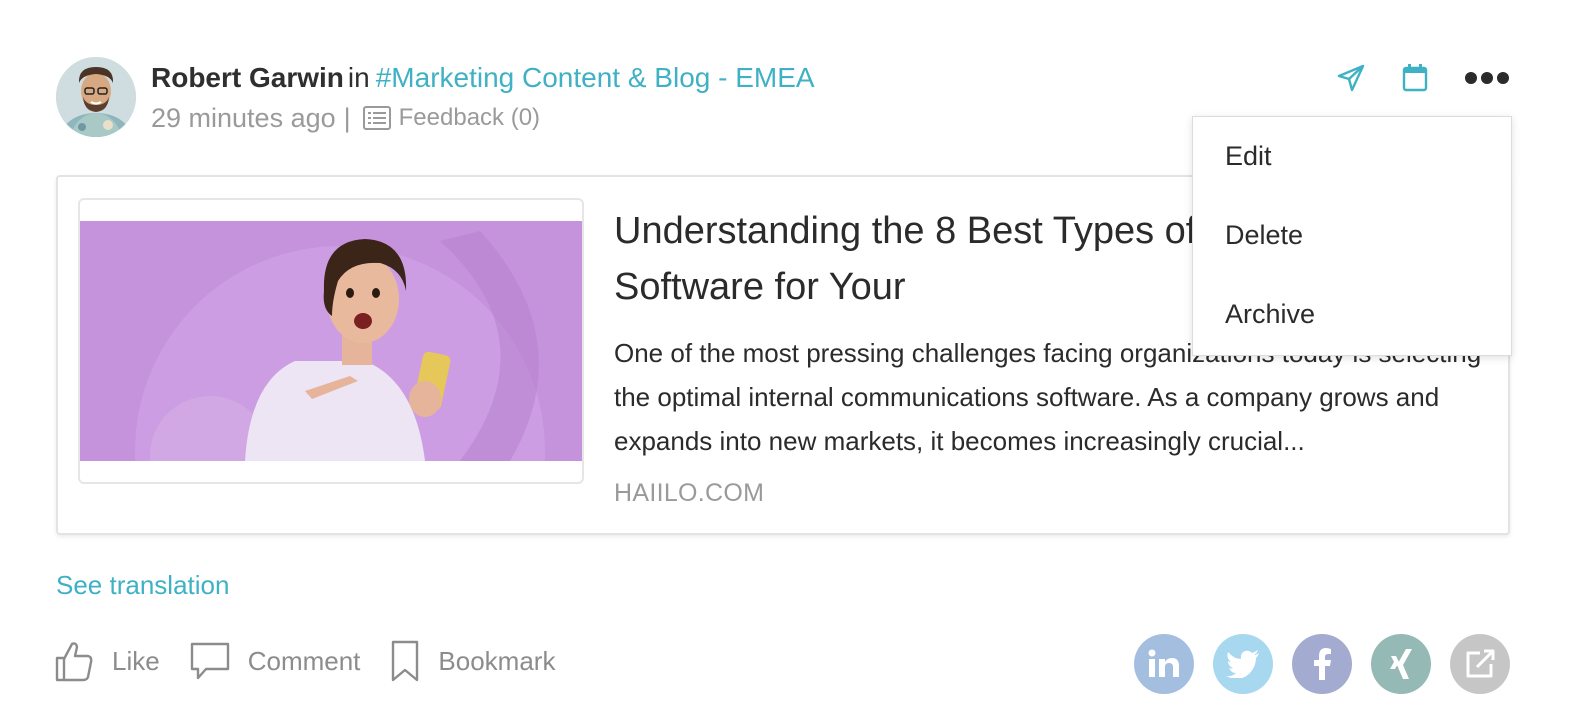  I want to click on bookmark-button: Bookmark, so click(472, 661).